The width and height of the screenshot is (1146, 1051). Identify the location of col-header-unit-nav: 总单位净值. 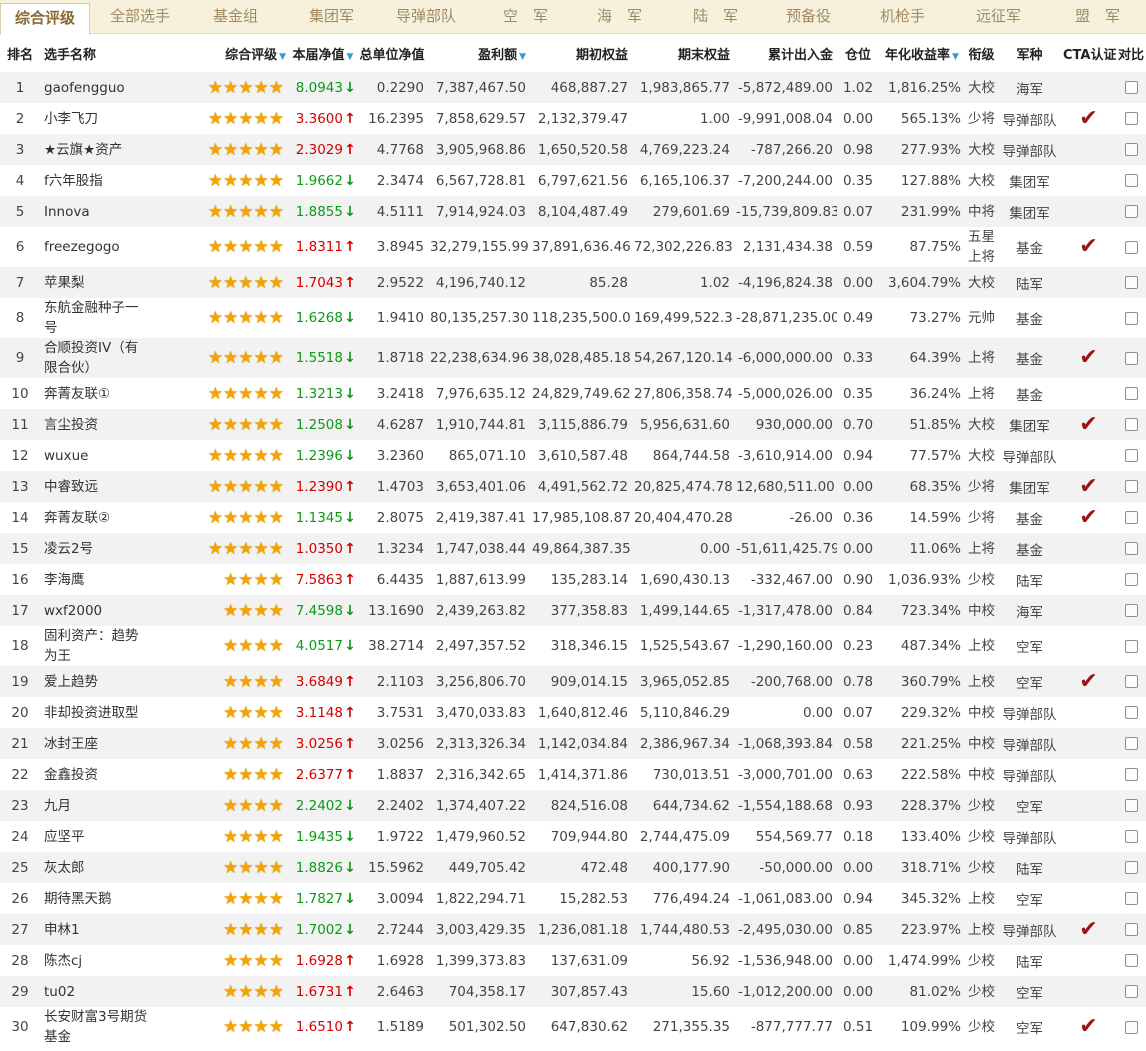
(392, 53).